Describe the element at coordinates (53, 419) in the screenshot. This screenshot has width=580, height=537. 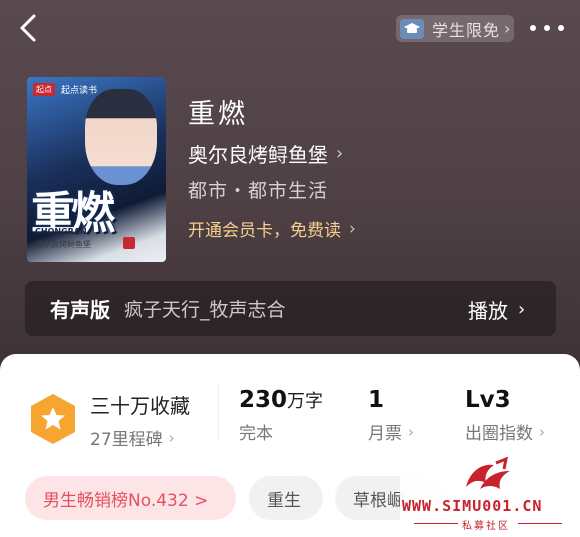
I see `star-medal-icon` at that location.